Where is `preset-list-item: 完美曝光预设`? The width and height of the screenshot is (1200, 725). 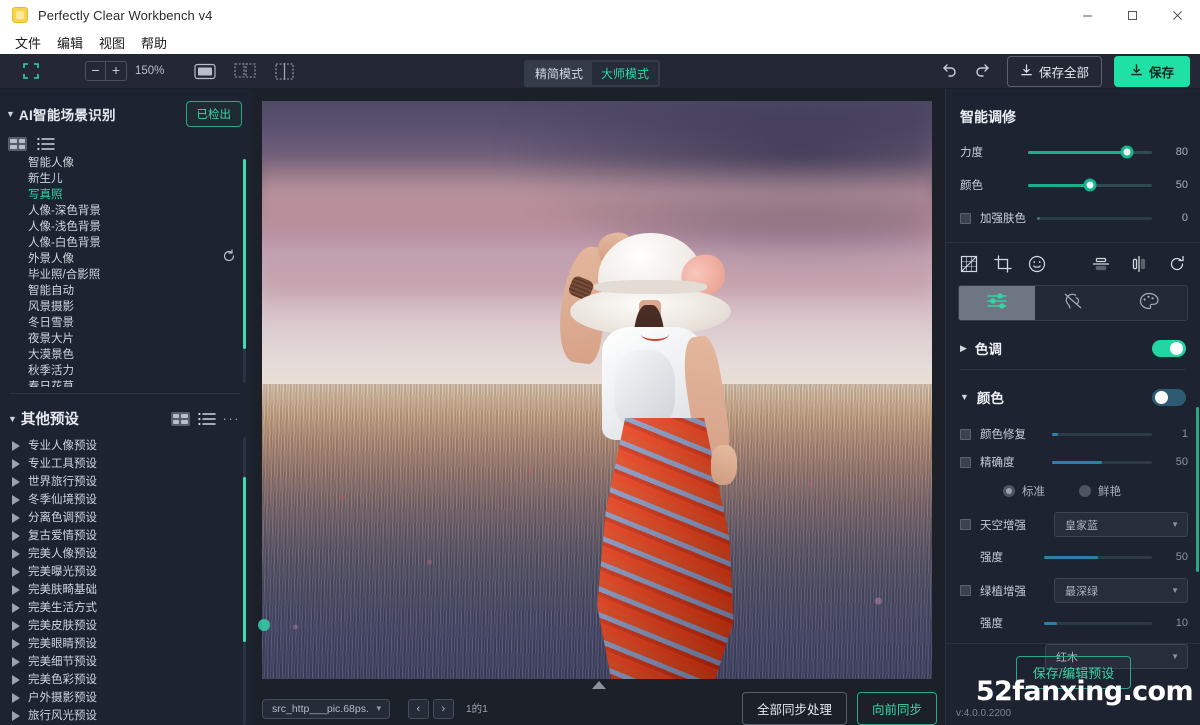
preset-list-item: 完美曝光预设 is located at coordinates (130, 572).